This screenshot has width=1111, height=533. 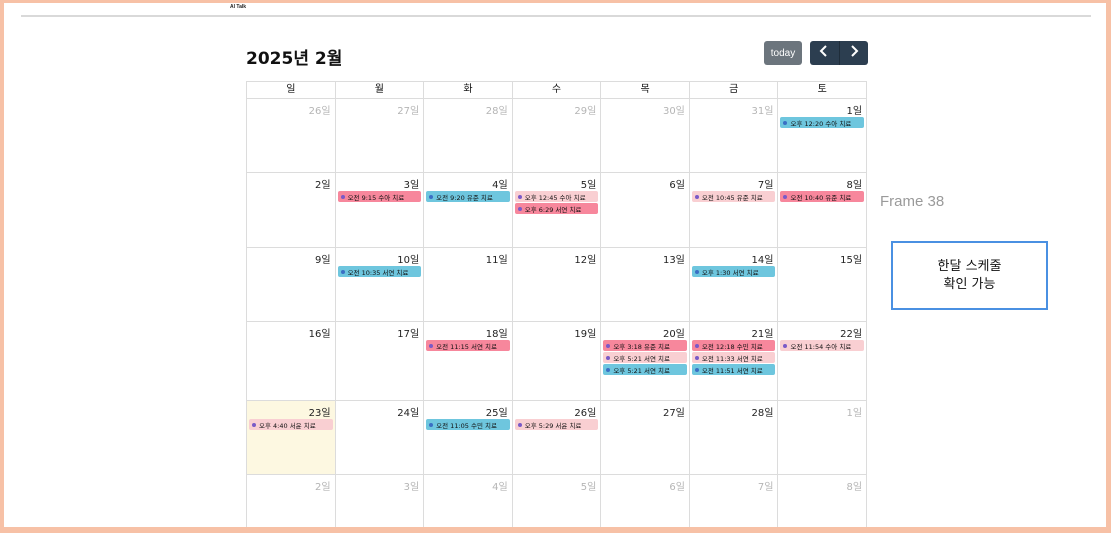 I want to click on weekday-header-cell: 금, so click(x=734, y=90).